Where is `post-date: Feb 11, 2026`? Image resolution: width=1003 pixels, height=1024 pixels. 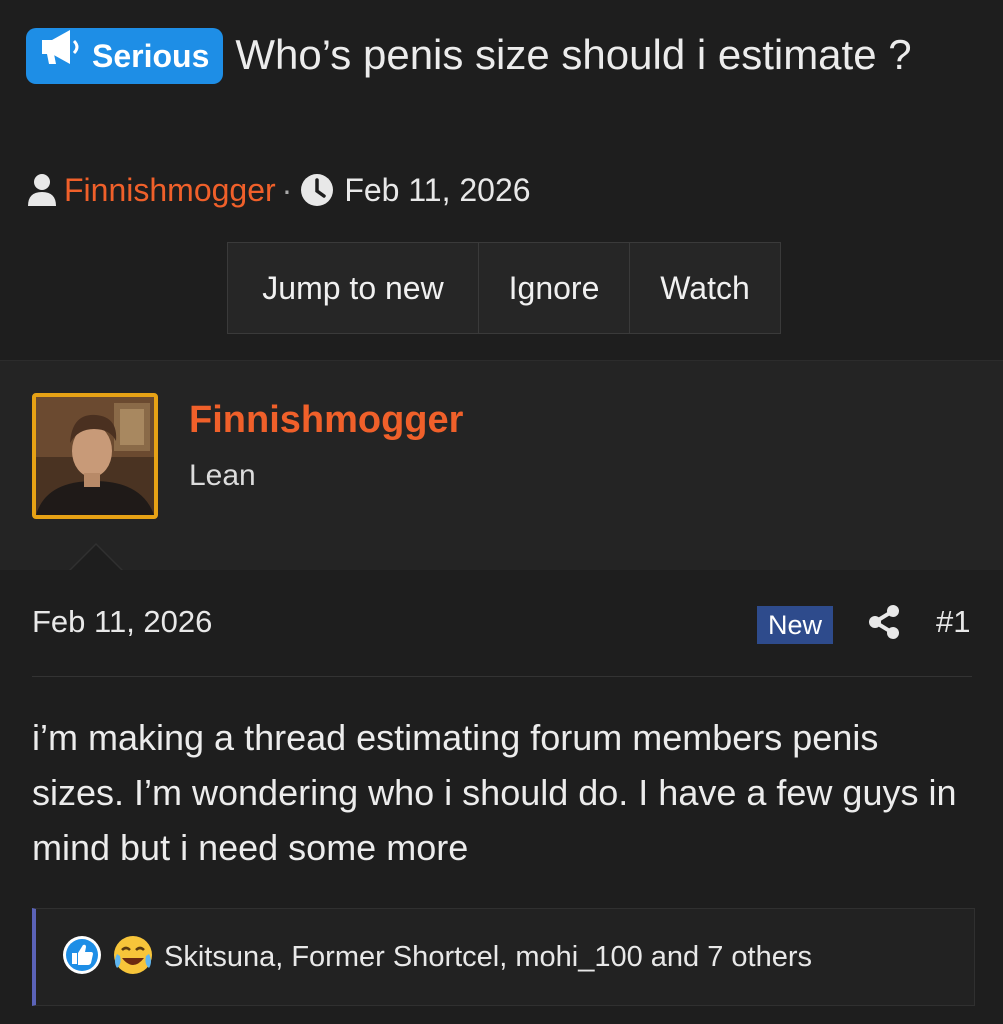
post-date: Feb 11, 2026 is located at coordinates (122, 622).